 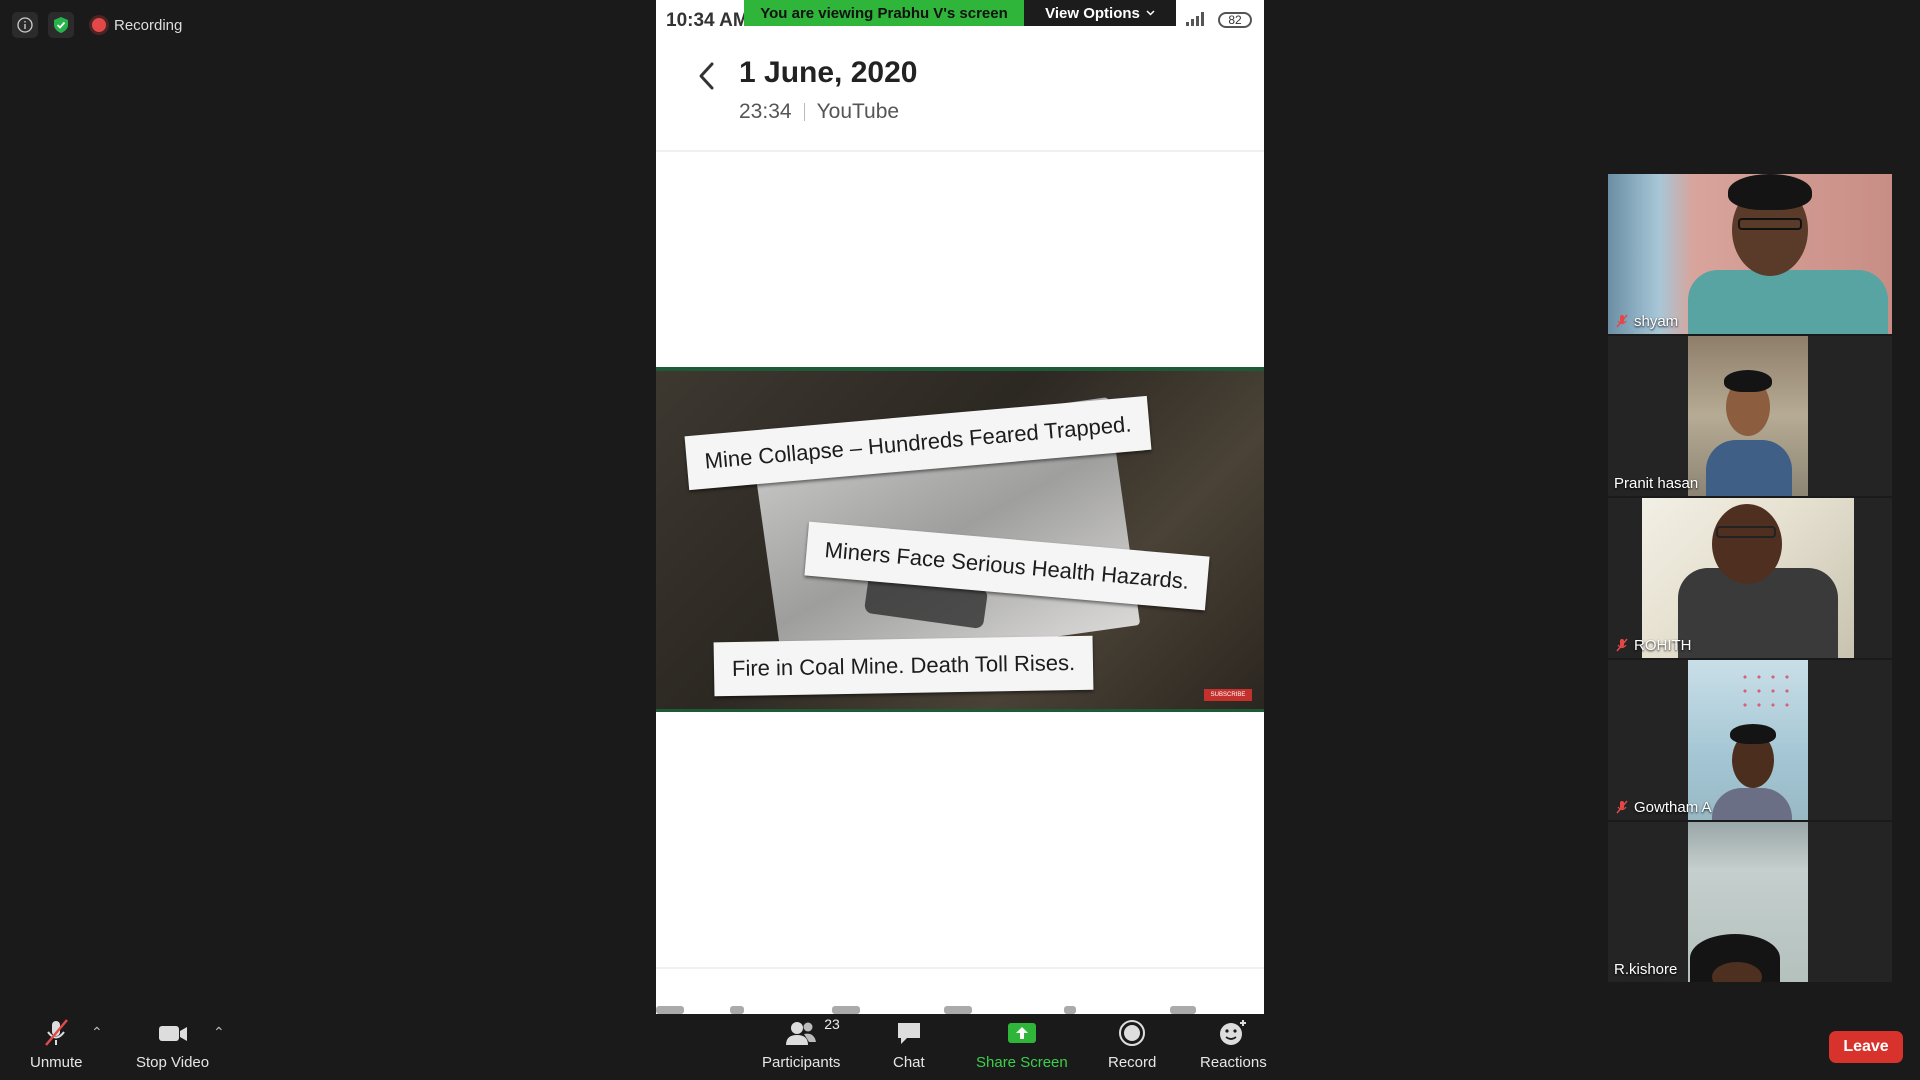 What do you see at coordinates (903, 666) in the screenshot?
I see `headline-3: Fire in Coal Mine. Death Toll Rises.` at bounding box center [903, 666].